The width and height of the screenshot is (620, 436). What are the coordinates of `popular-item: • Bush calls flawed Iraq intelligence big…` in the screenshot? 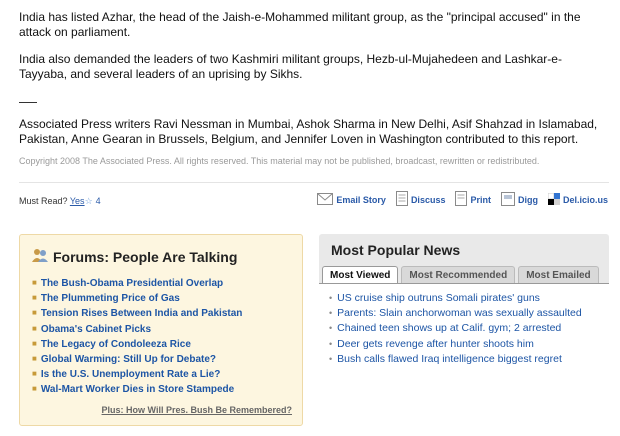 It's located at (455, 359).